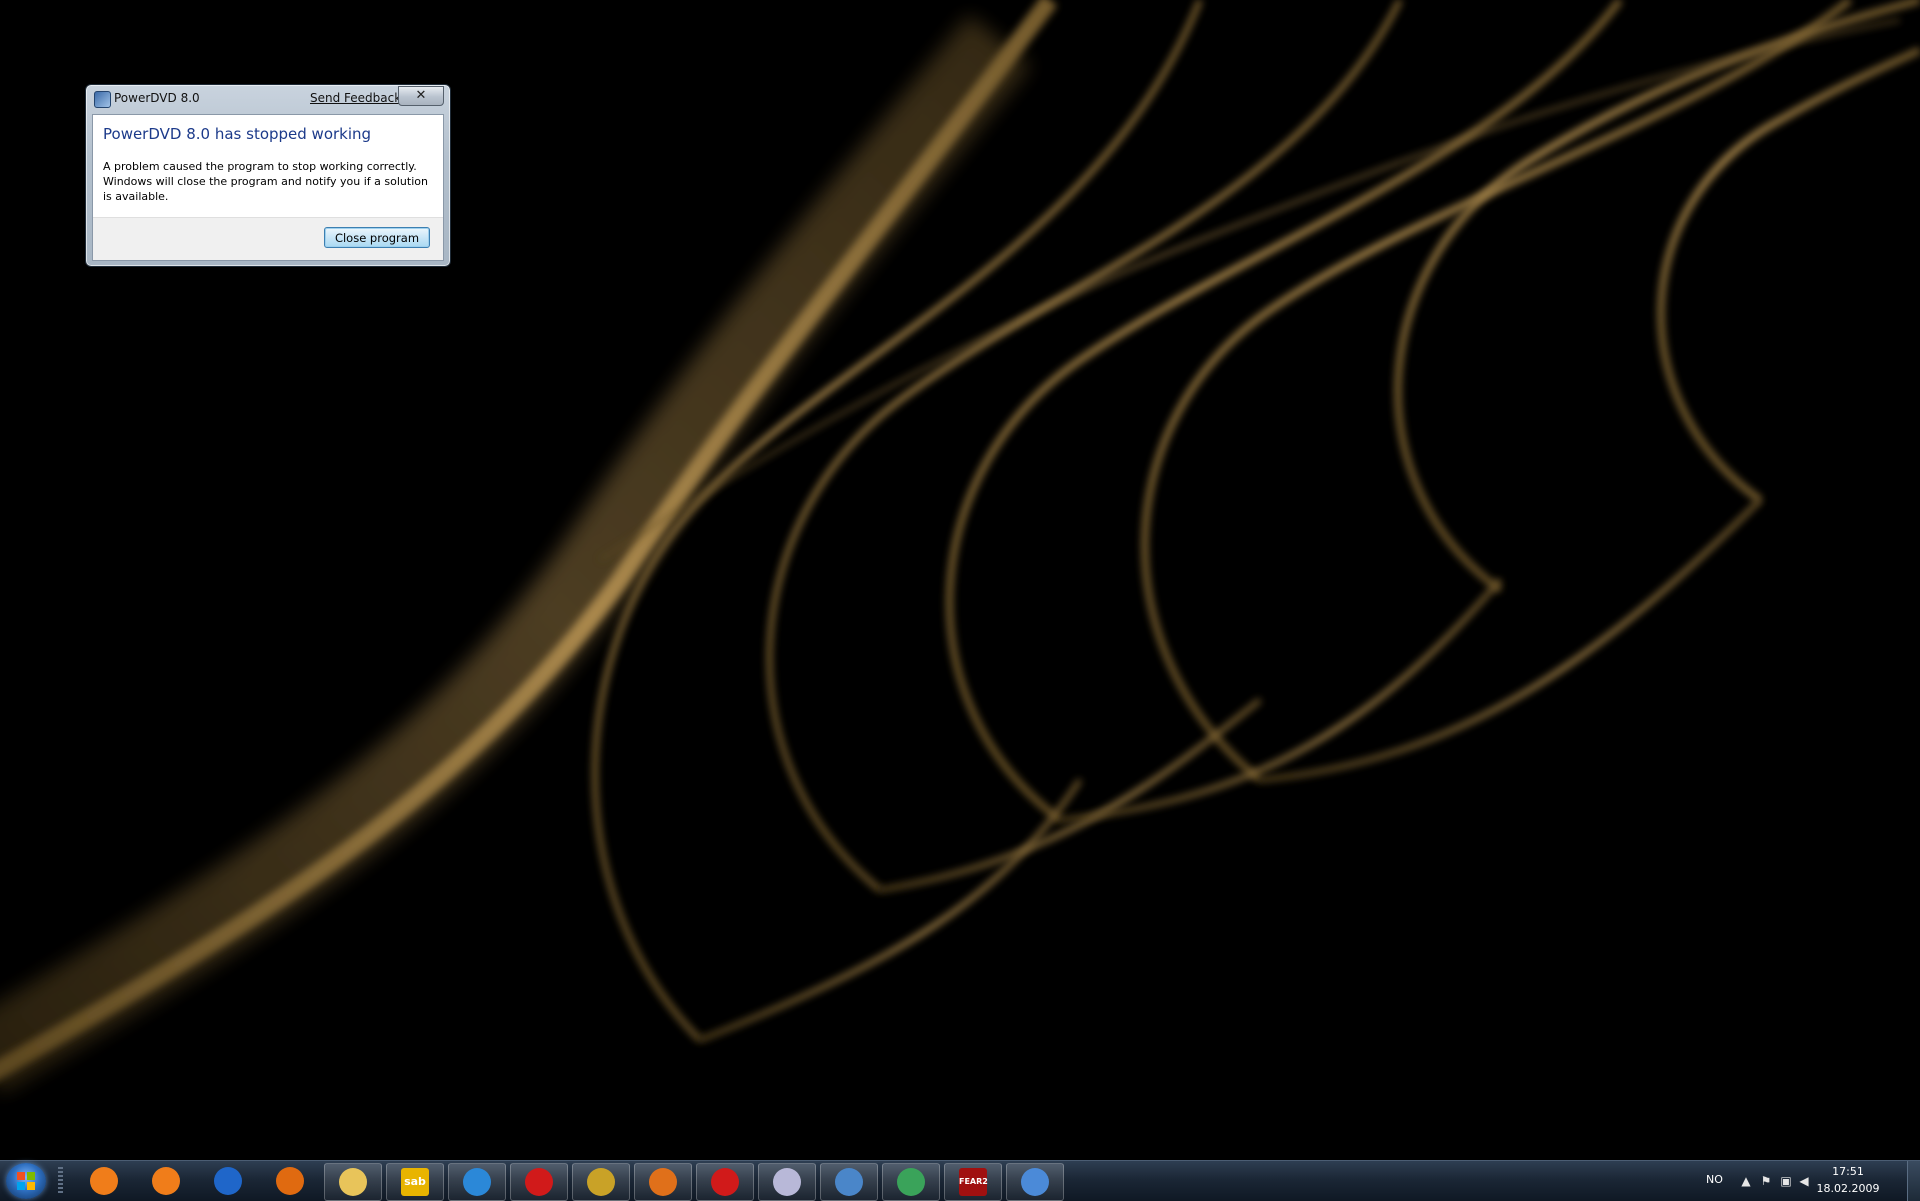  I want to click on media-center-icon, so click(104, 1181).